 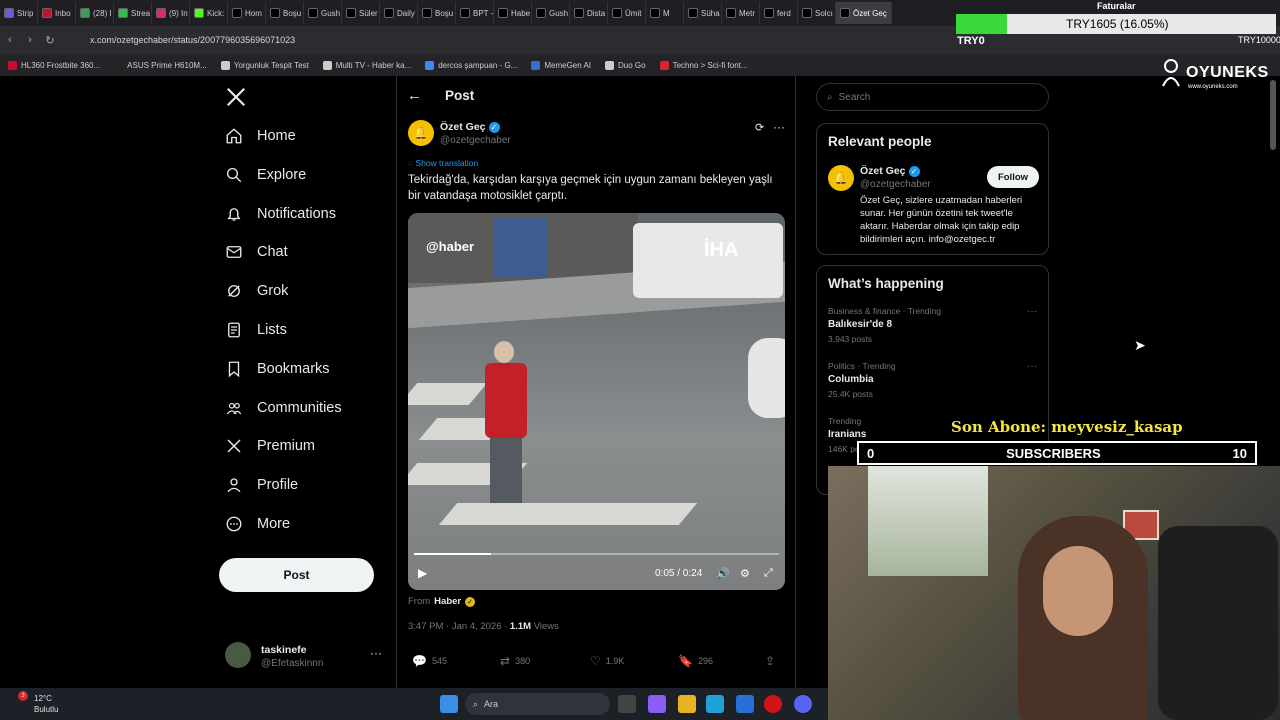 What do you see at coordinates (768, 573) in the screenshot?
I see `fullscreen-icon: ⤢` at bounding box center [768, 573].